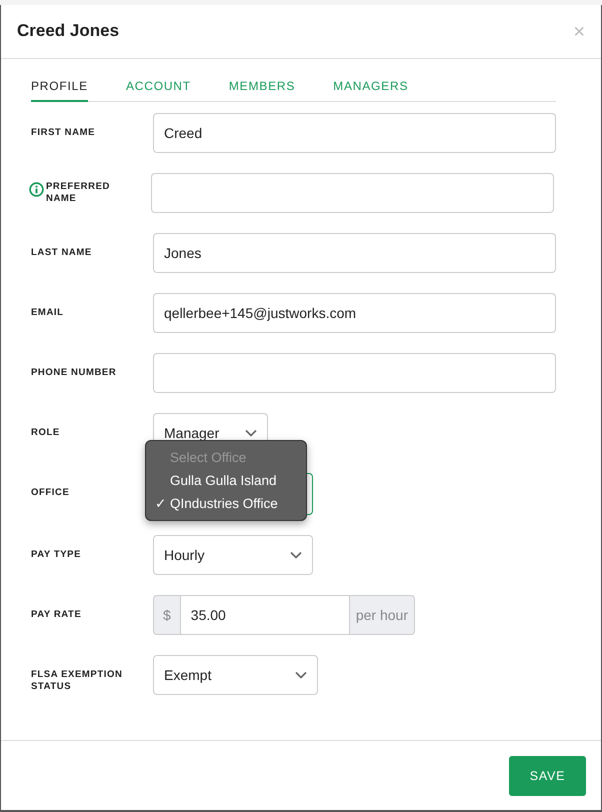 The image size is (602, 812). What do you see at coordinates (167, 615) in the screenshot?
I see `currency-prefix: $` at bounding box center [167, 615].